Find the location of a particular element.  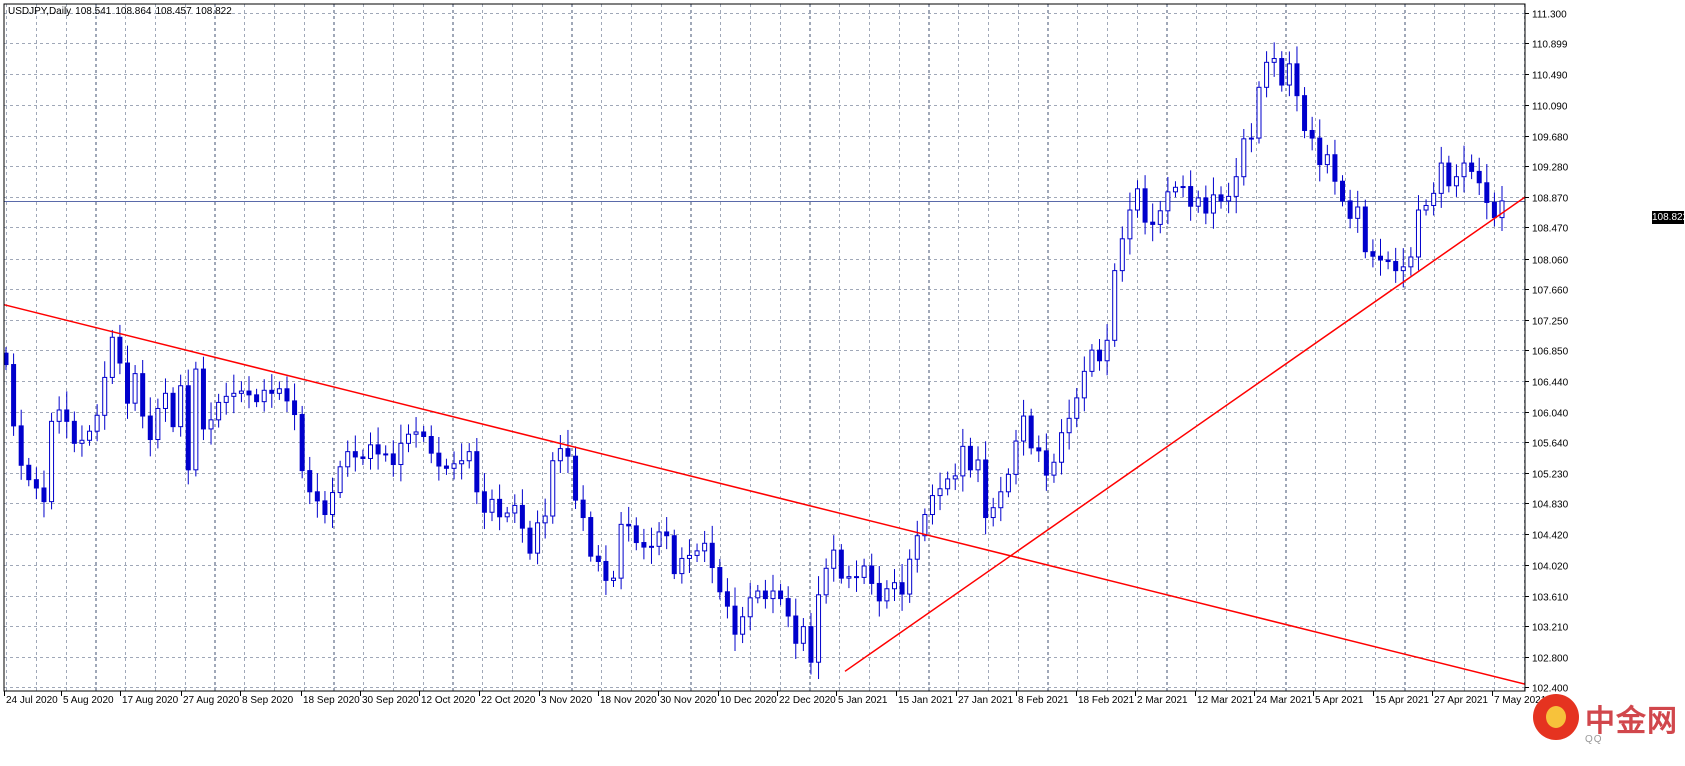

y-tick-label: 108.870 is located at coordinates (1550, 199).